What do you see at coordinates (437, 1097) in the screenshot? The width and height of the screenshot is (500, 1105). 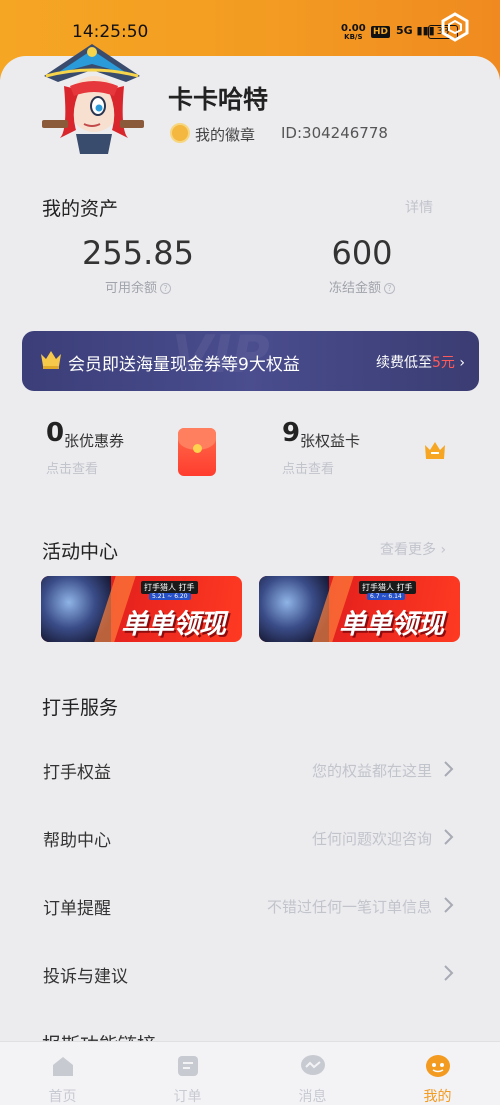 I see `tab-label: 我的` at bounding box center [437, 1097].